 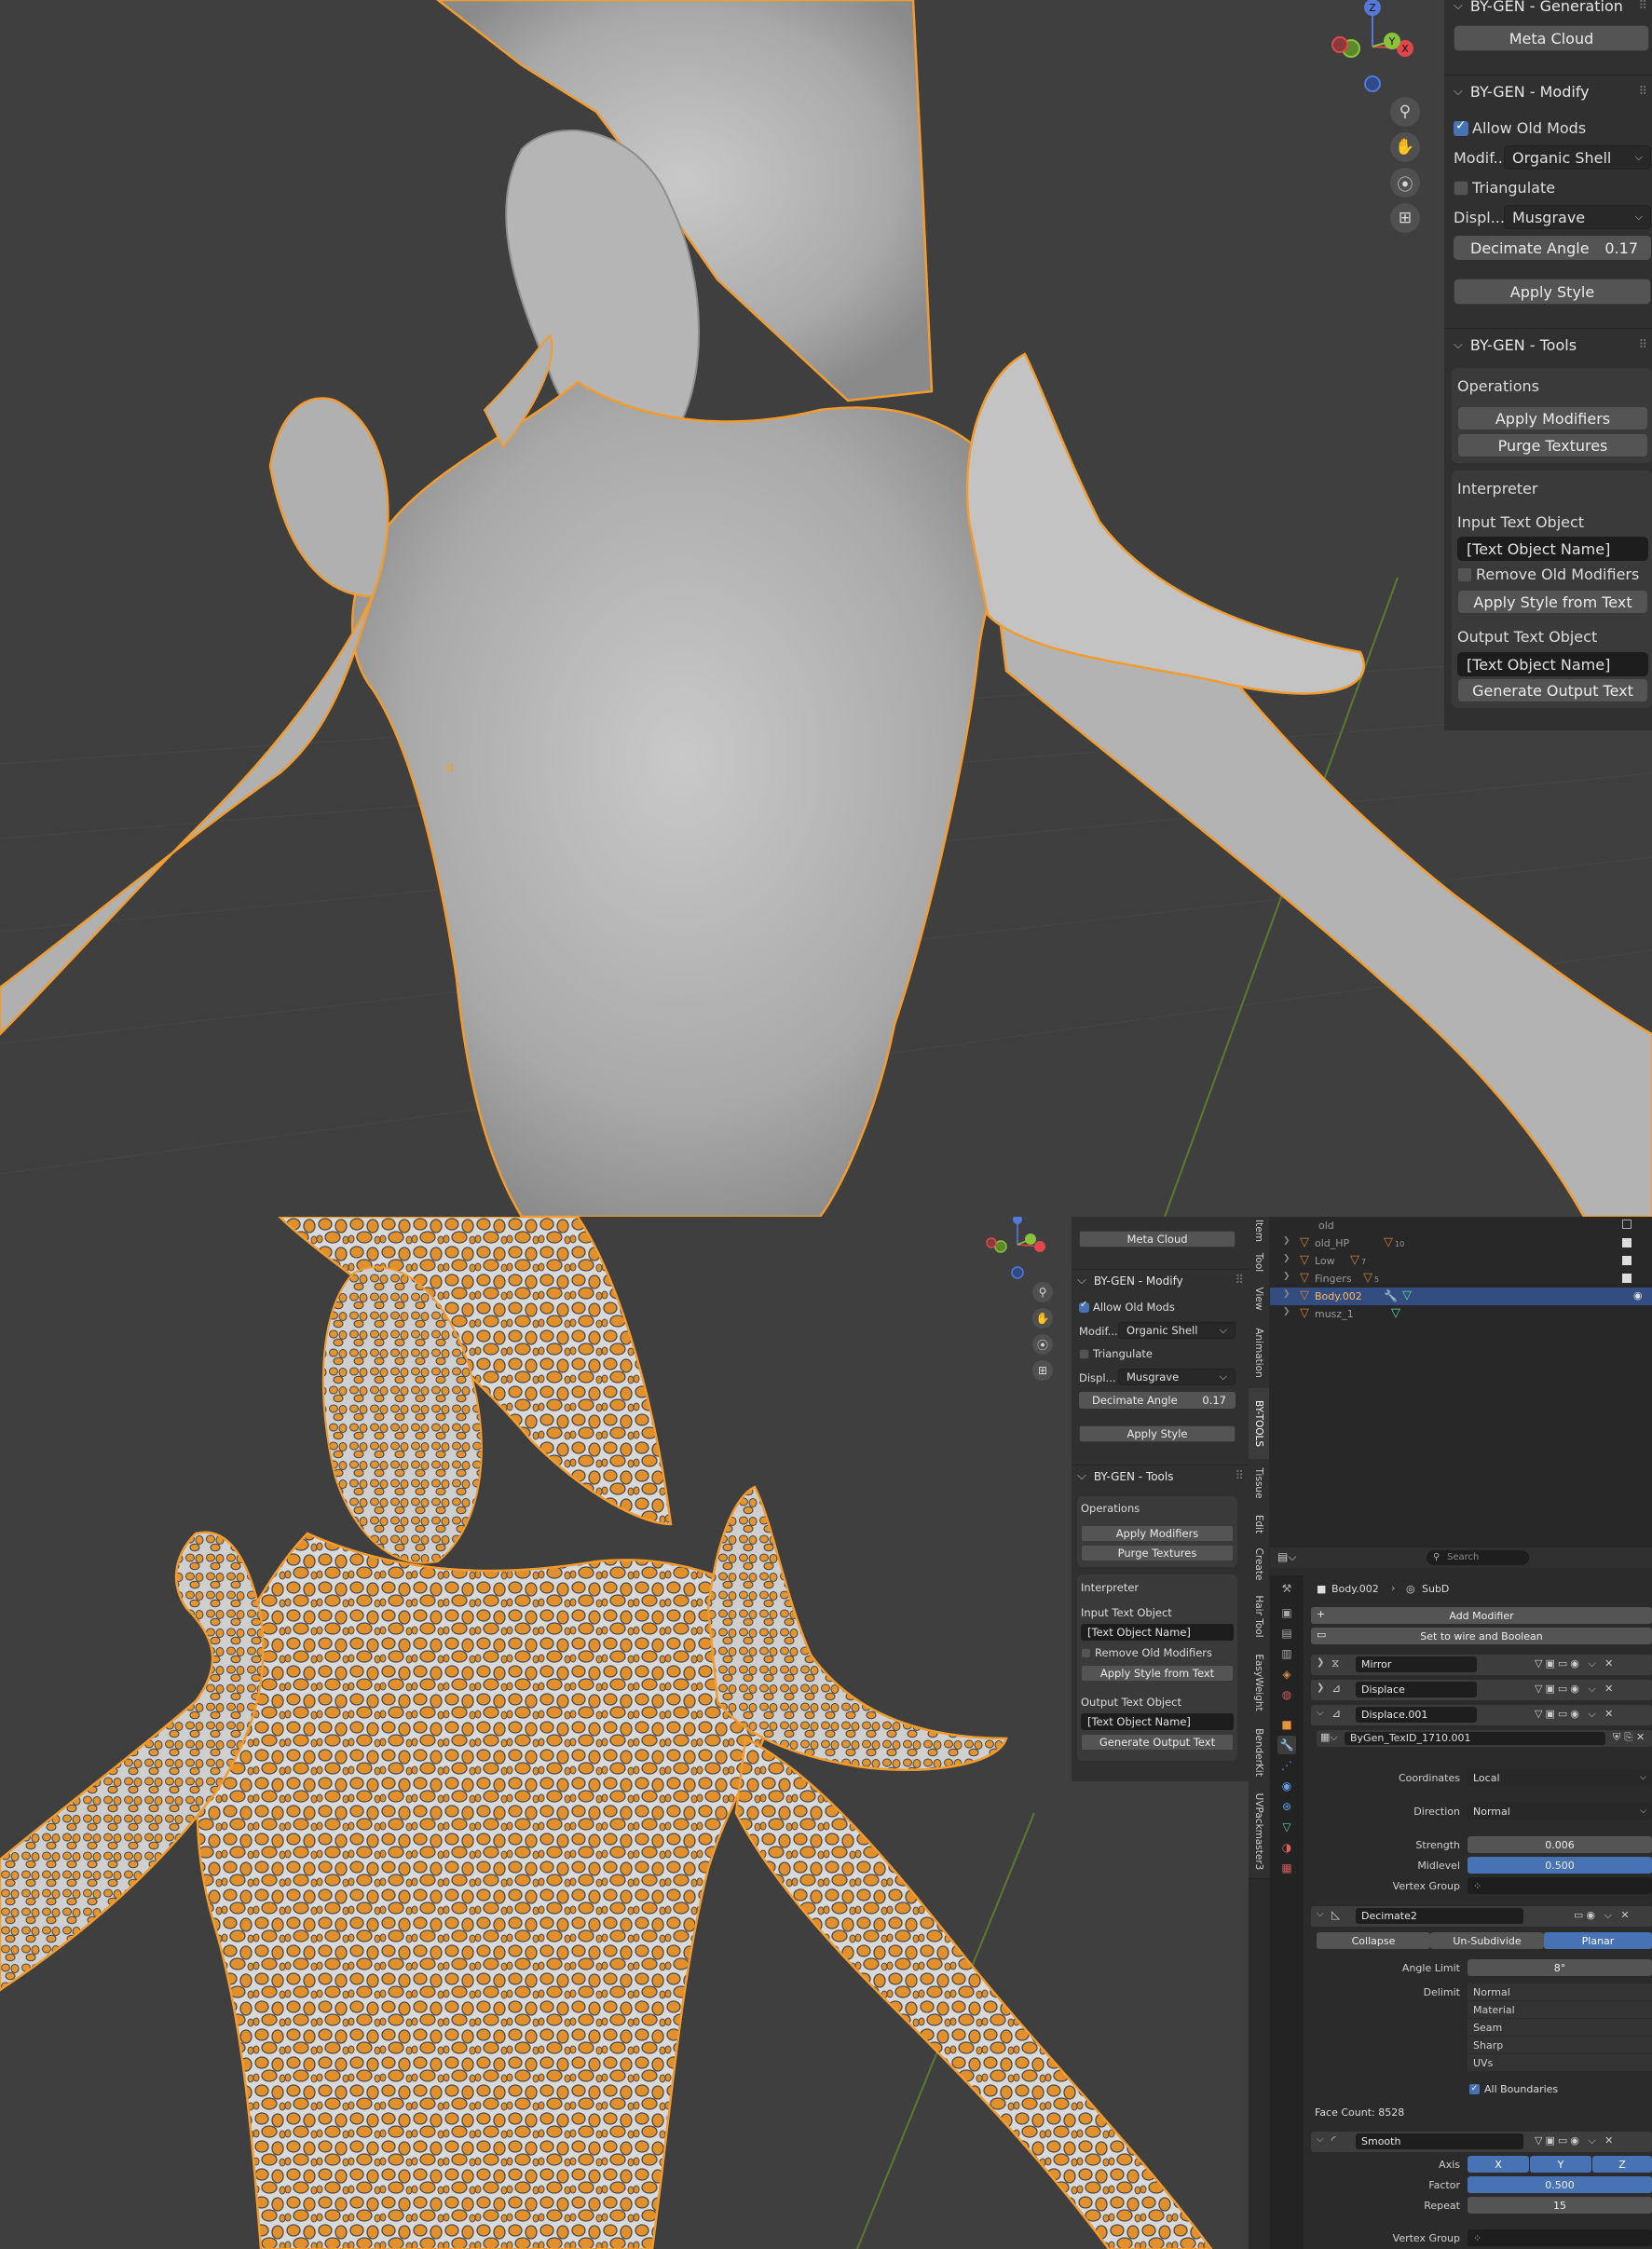 I want to click on navigation-gizmo: Z X Y, so click(x=1367, y=51).